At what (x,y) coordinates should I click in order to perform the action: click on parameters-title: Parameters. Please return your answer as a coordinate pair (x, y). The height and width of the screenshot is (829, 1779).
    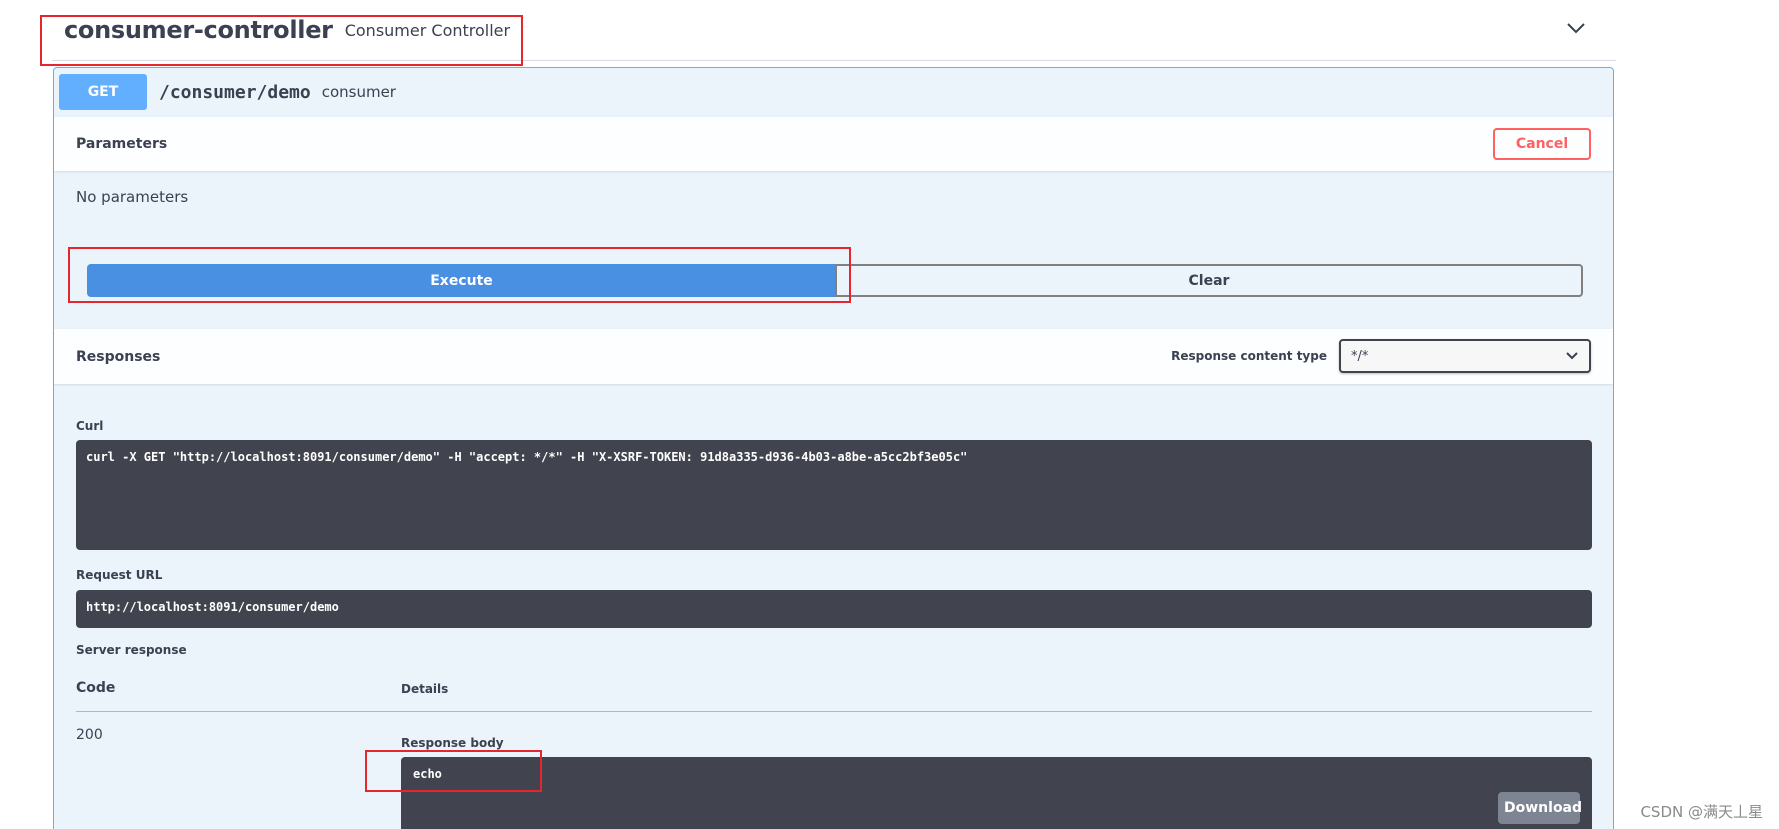
    Looking at the image, I should click on (122, 143).